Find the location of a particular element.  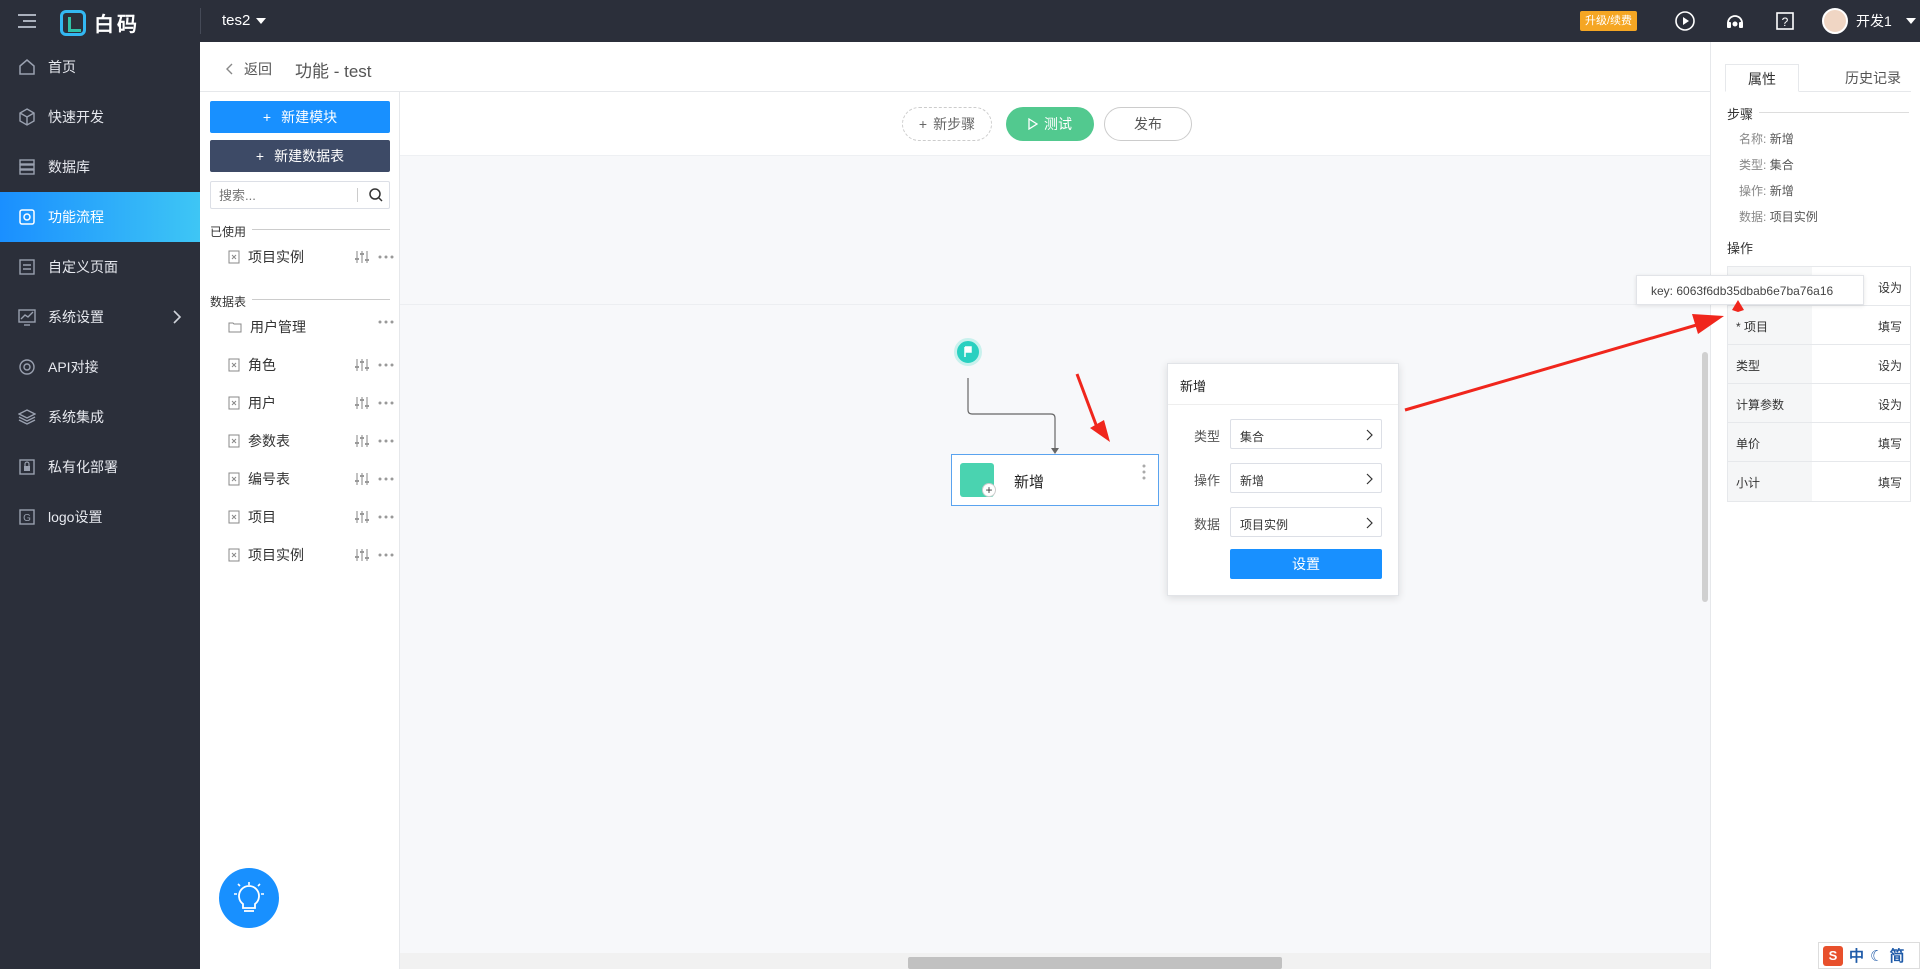

table-row: 计算参数 设为 is located at coordinates (1819, 403).